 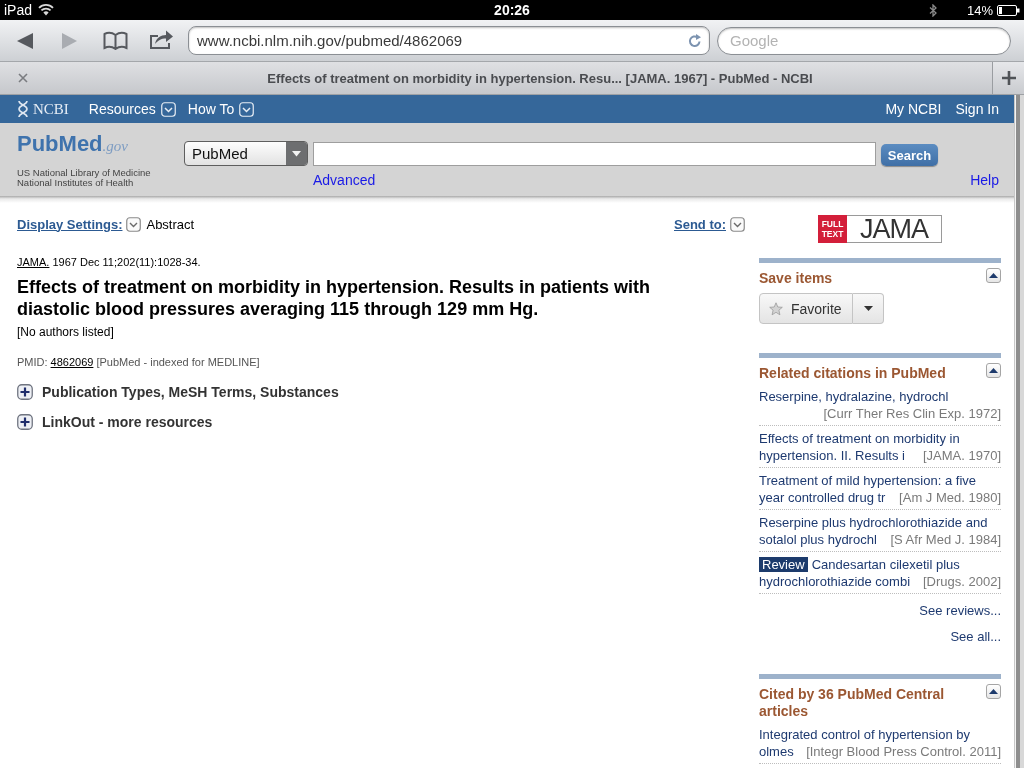 I want to click on citation-link: Integrated control of hypertension by olmes [Integr Blood Press Control. 2011], so click(x=880, y=745).